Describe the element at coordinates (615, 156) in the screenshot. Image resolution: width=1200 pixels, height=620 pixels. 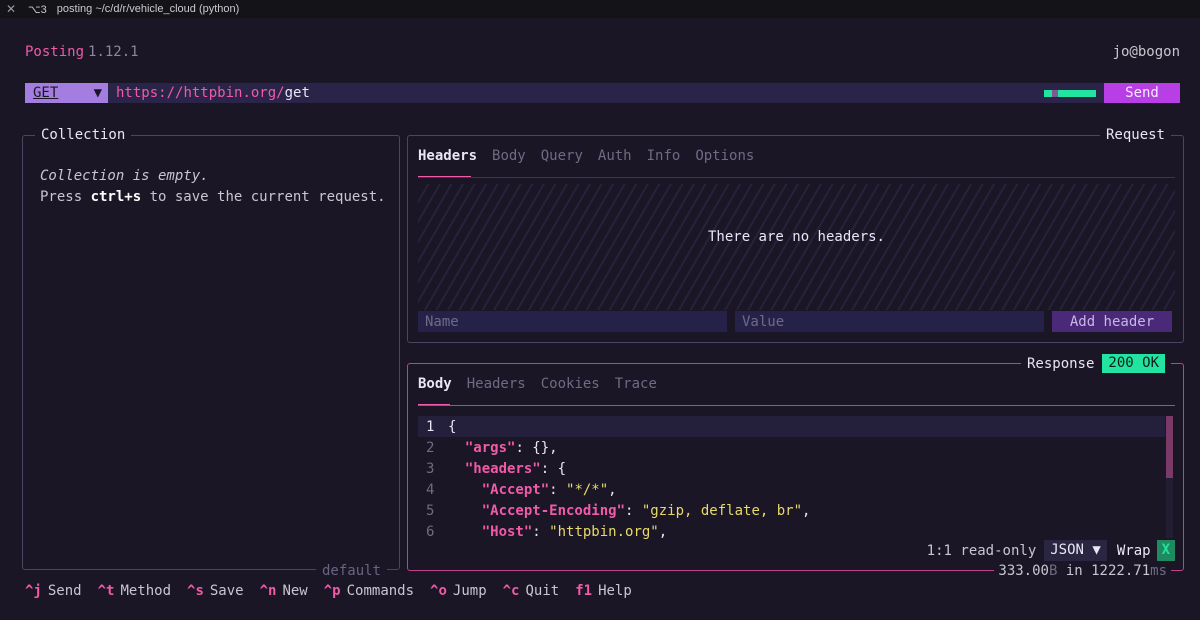
I see `tab-auth: Auth` at that location.